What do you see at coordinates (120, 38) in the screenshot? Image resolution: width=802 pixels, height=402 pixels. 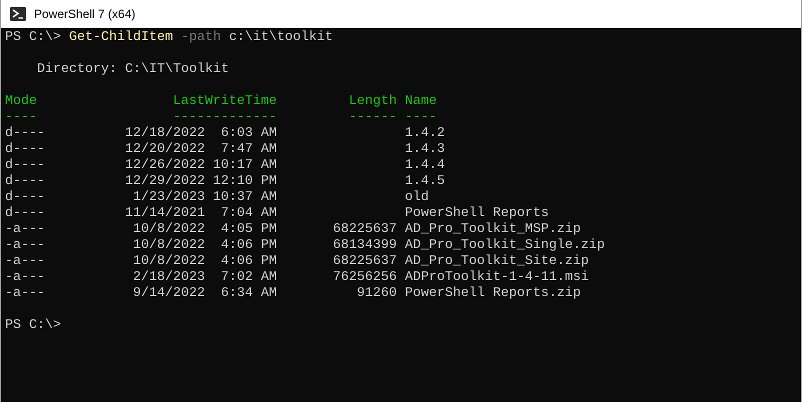 I see `cmdlet-text: Get-ChildItem` at bounding box center [120, 38].